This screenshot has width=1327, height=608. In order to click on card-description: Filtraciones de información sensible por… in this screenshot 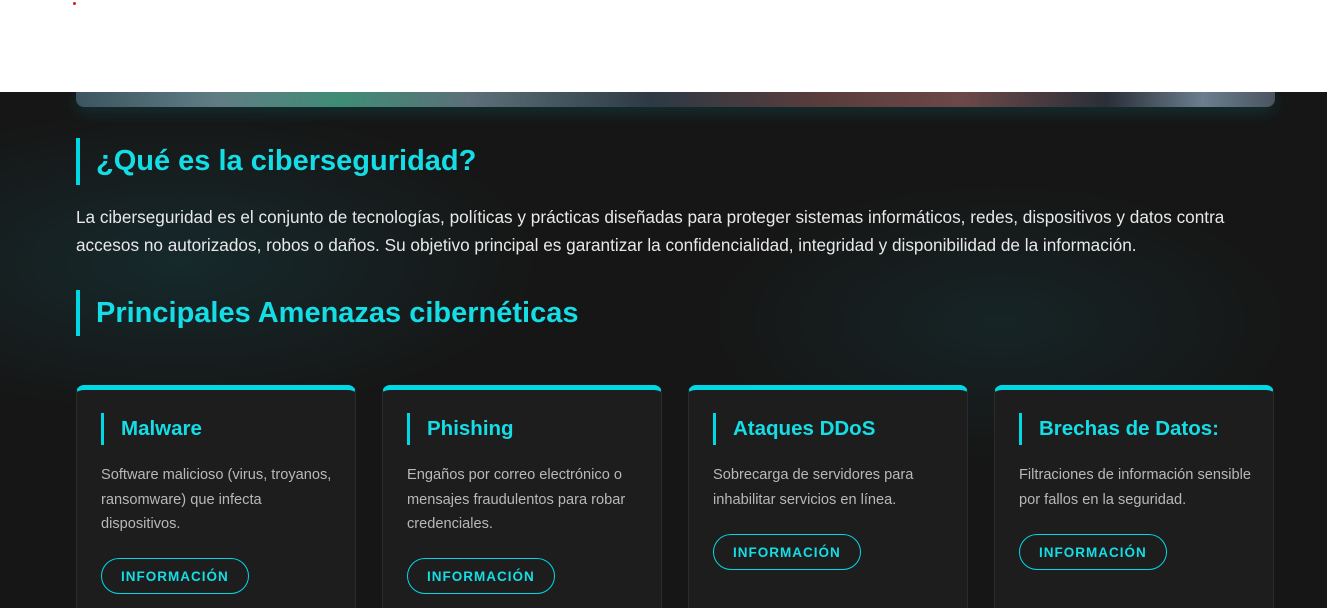, I will do `click(1135, 487)`.